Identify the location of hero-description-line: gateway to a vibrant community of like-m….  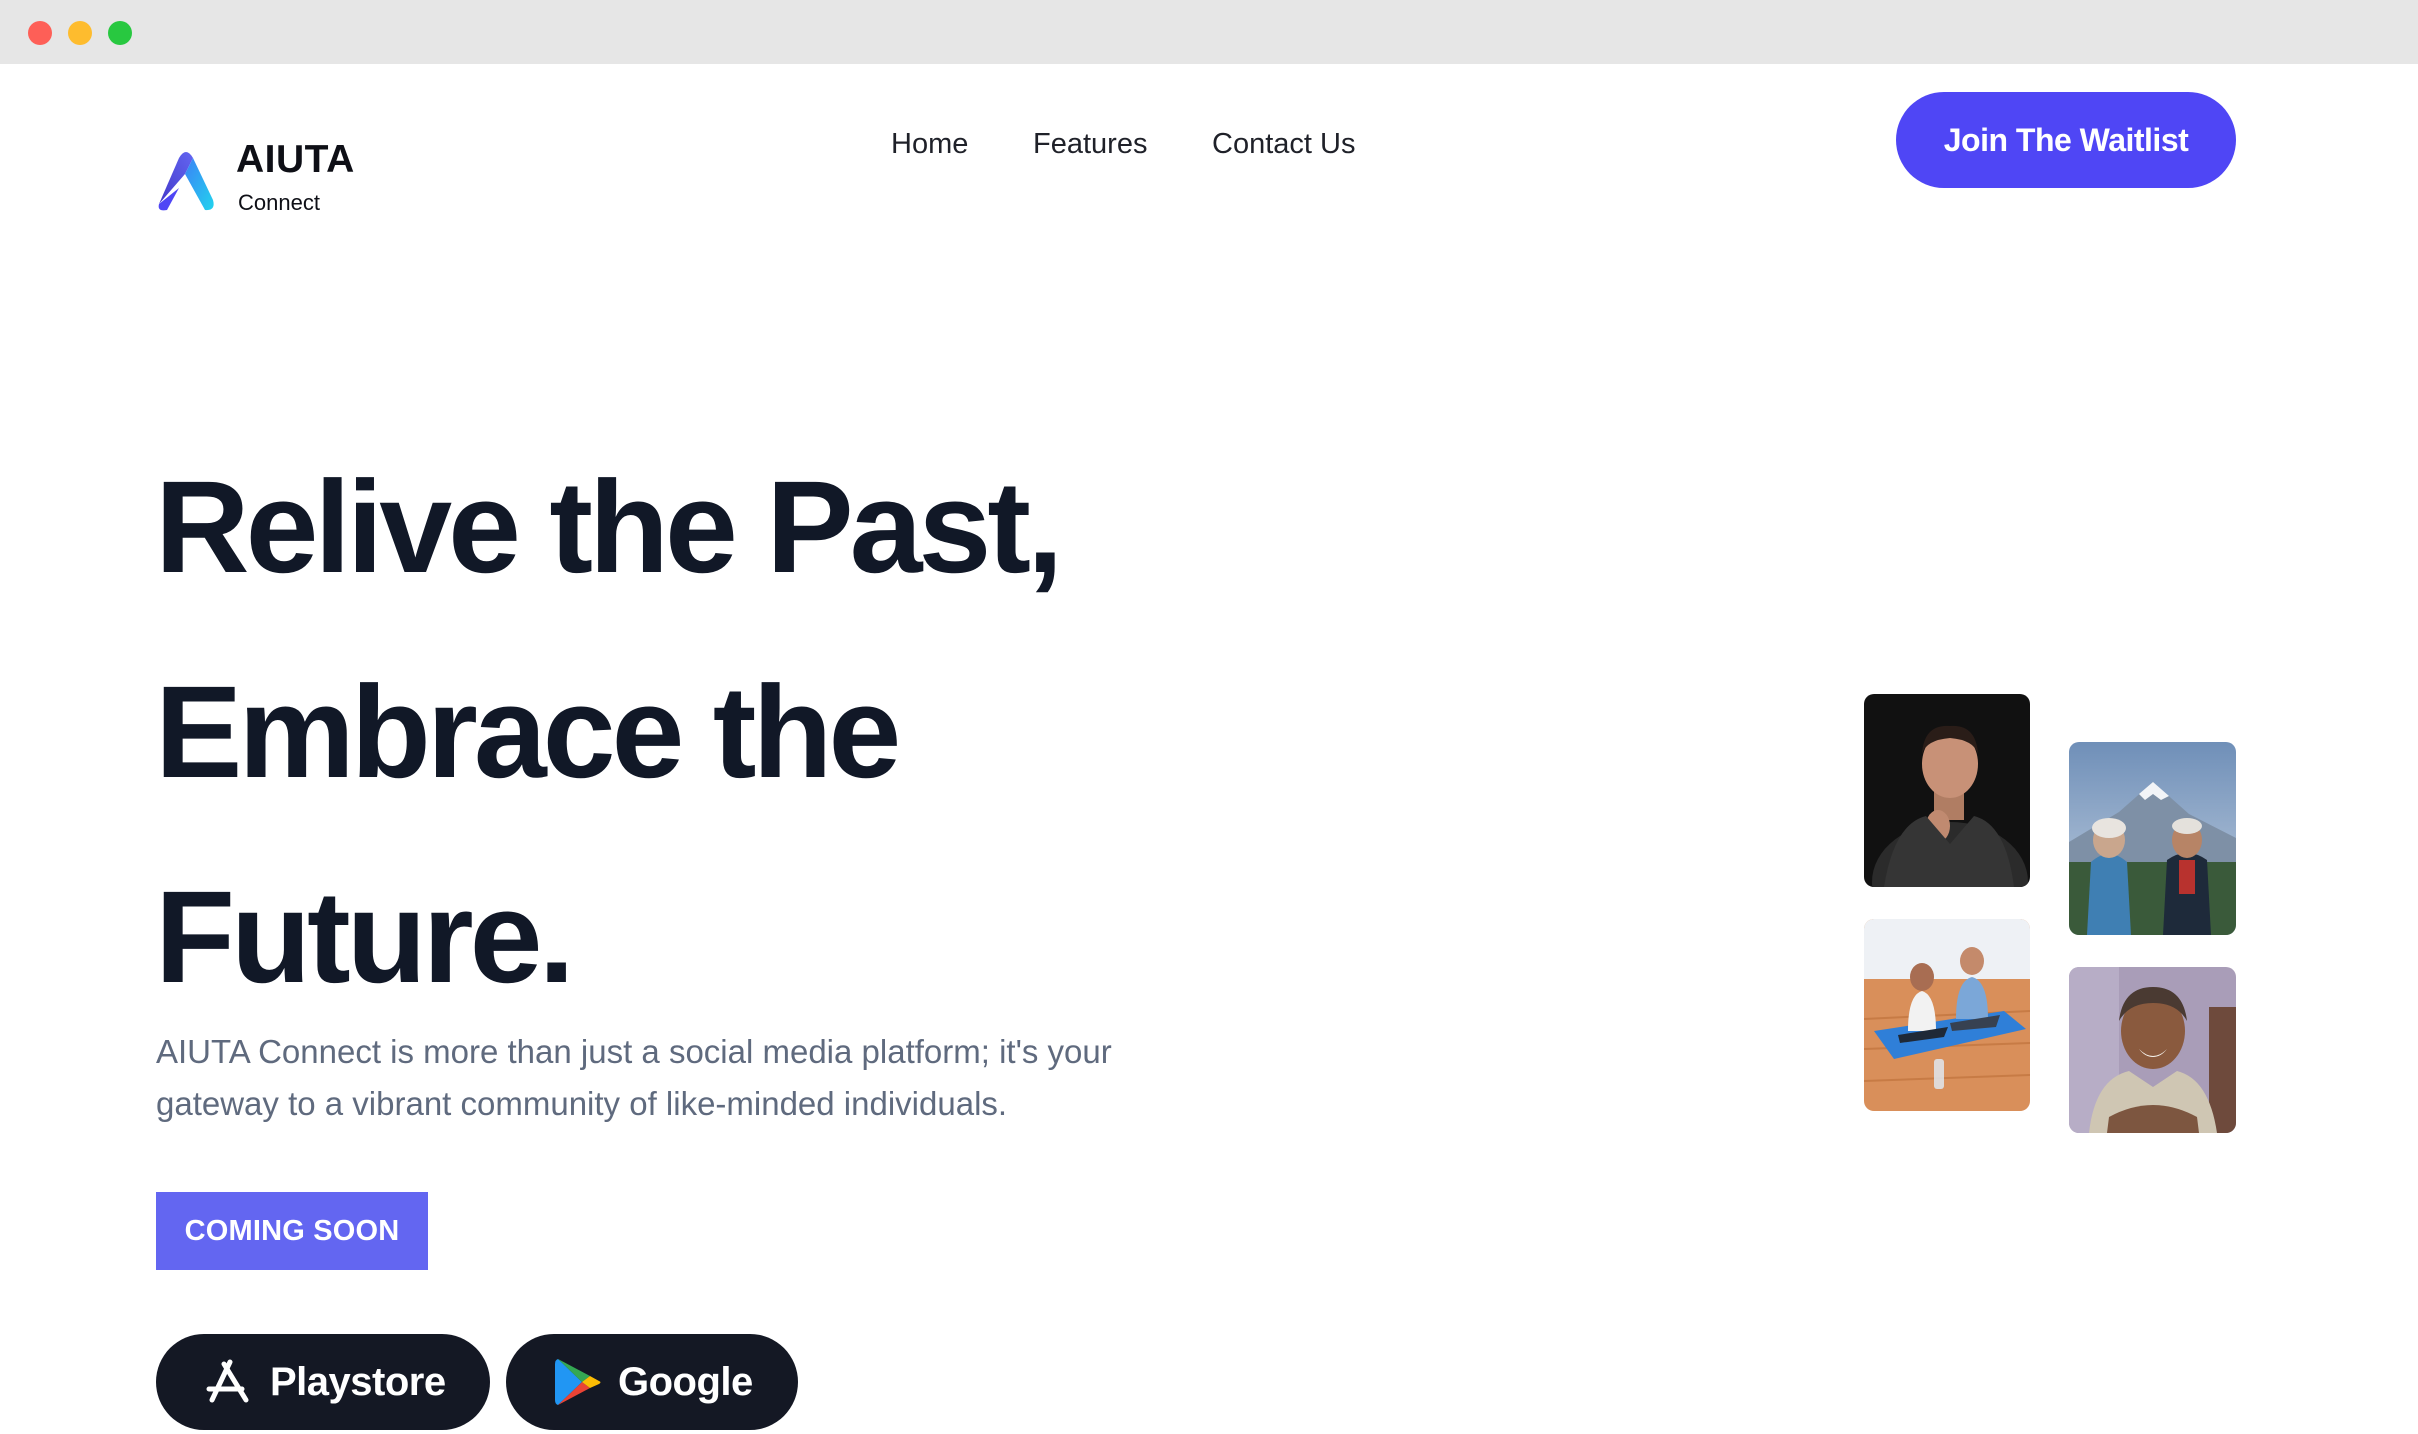
(582, 1103).